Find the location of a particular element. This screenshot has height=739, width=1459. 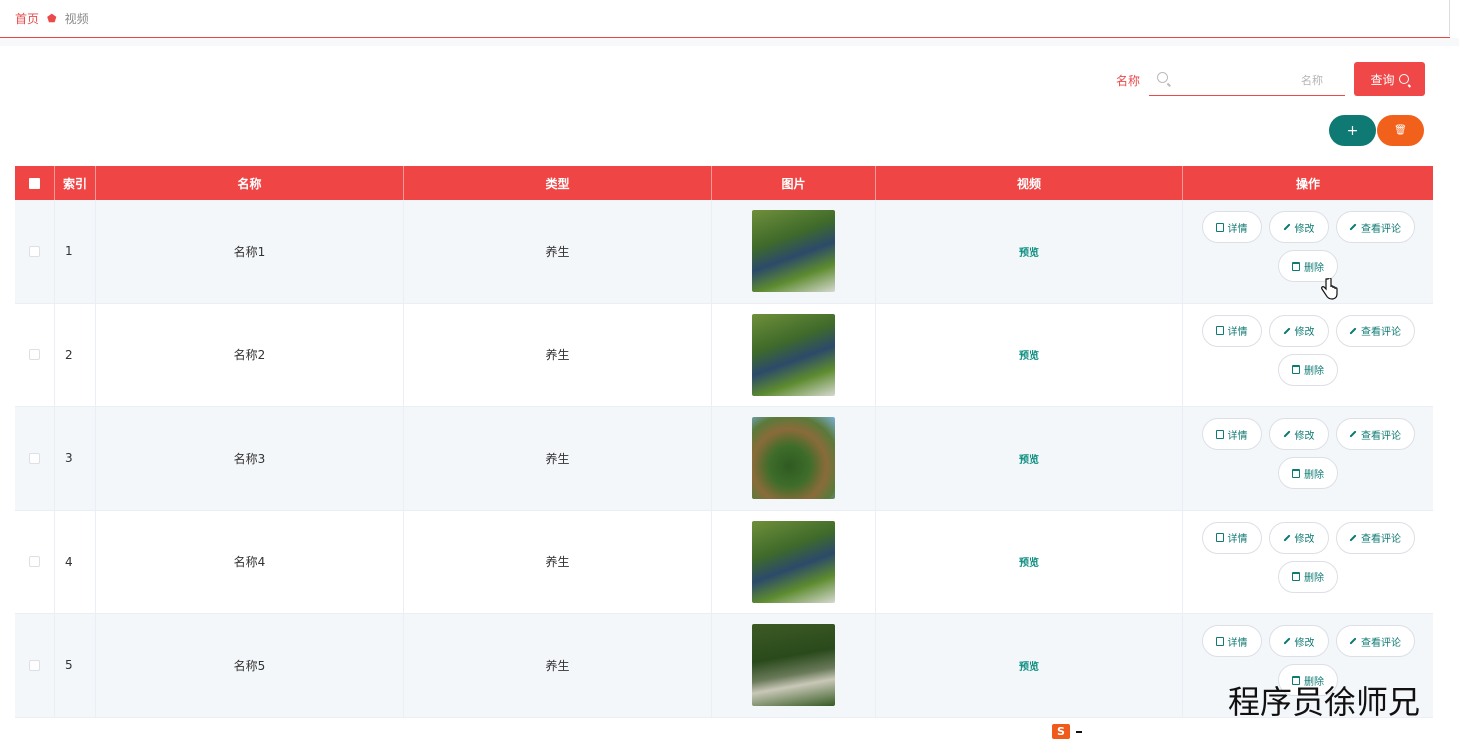

header-actions: 操作 is located at coordinates (1307, 183).